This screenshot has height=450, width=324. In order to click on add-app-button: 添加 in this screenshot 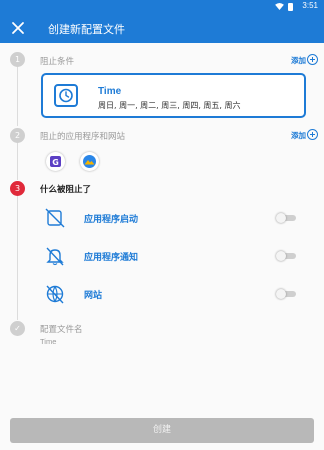, I will do `click(298, 135)`.